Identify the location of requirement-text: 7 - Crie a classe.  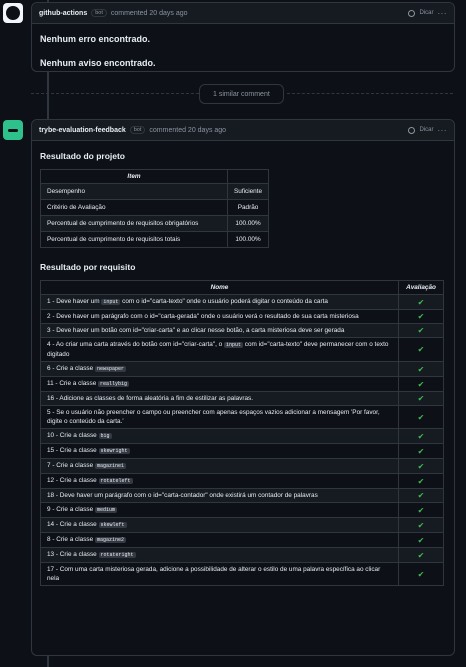
(70, 465).